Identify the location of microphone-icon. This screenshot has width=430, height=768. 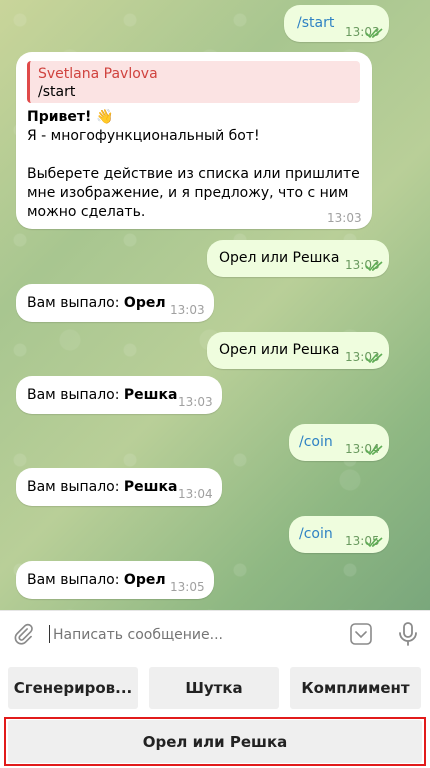
(408, 634).